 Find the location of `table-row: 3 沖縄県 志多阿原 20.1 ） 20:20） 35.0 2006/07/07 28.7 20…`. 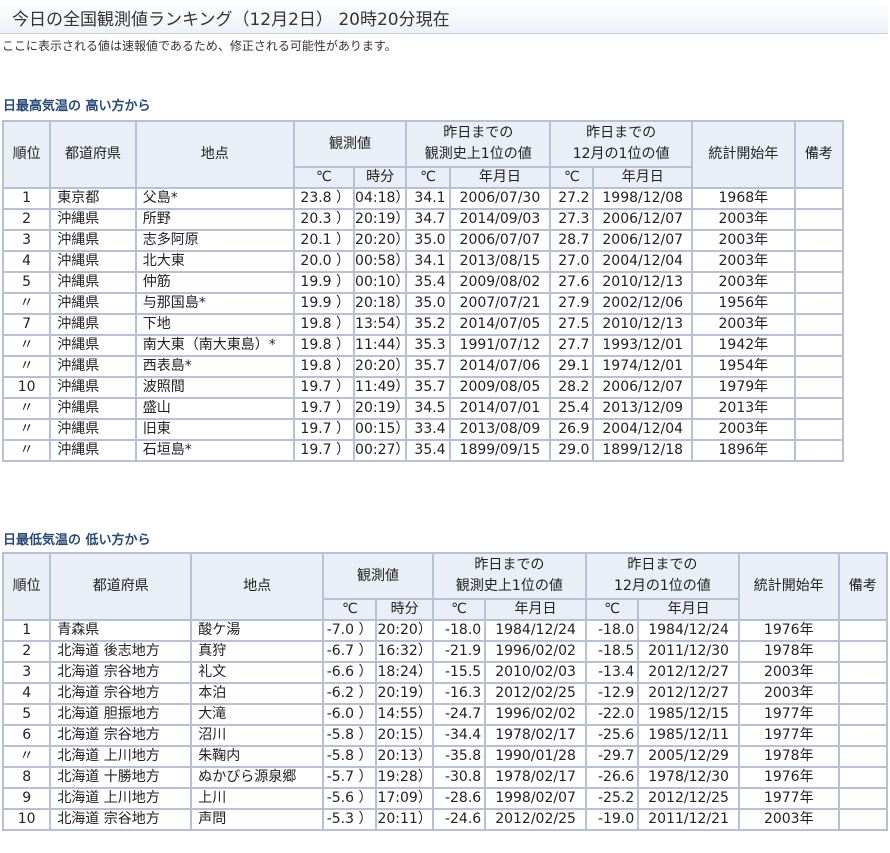

table-row: 3 沖縄県 志多阿原 20.1 ） 20:20） 35.0 2006/07/07 28.7 20… is located at coordinates (423, 240).